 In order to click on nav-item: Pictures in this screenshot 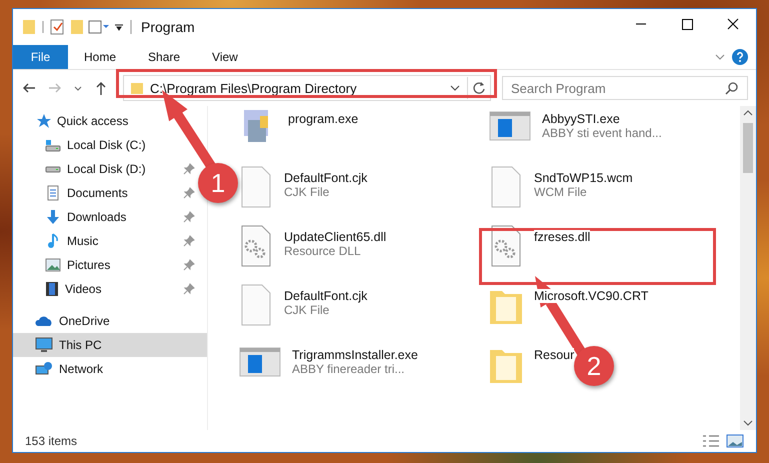, I will do `click(77, 265)`.